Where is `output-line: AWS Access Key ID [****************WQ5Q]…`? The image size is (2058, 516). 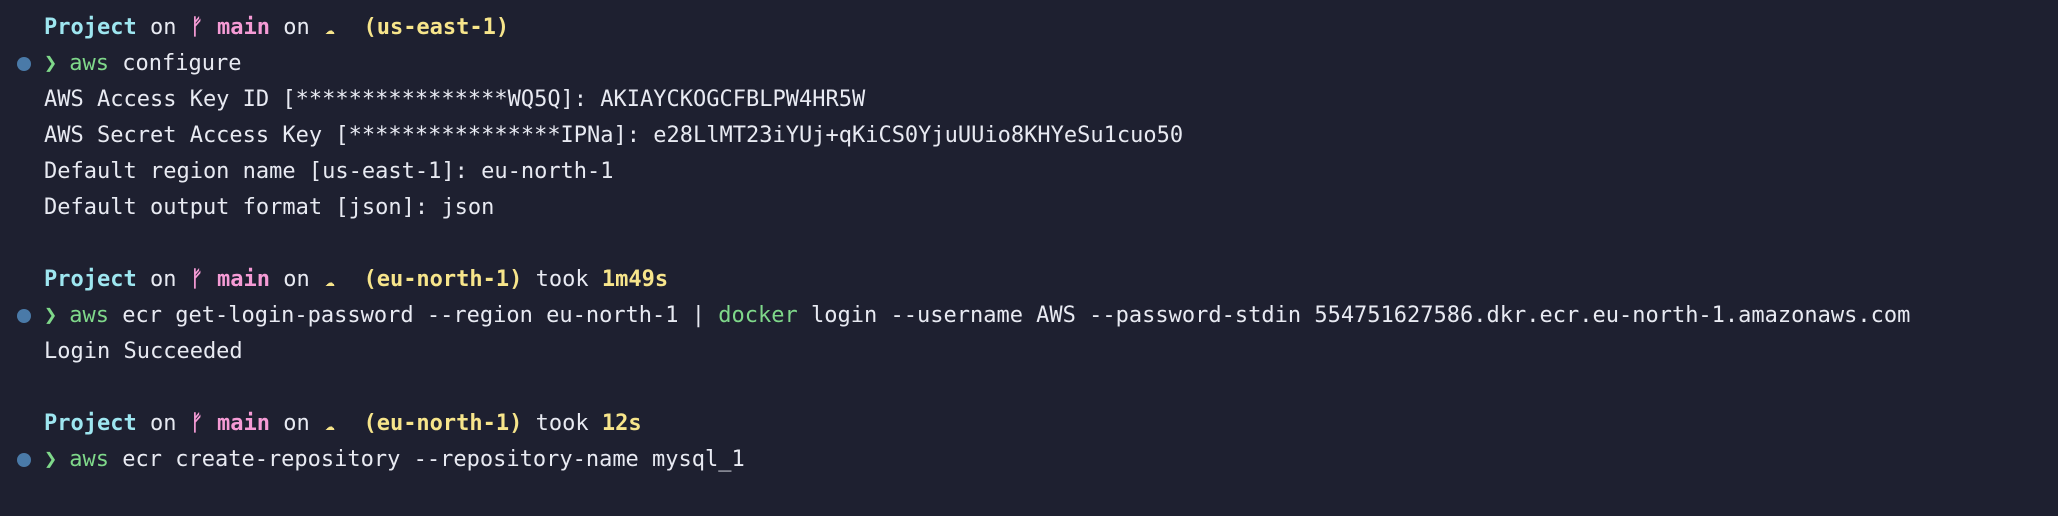 output-line: AWS Access Key ID [****************WQ5Q]… is located at coordinates (455, 99).